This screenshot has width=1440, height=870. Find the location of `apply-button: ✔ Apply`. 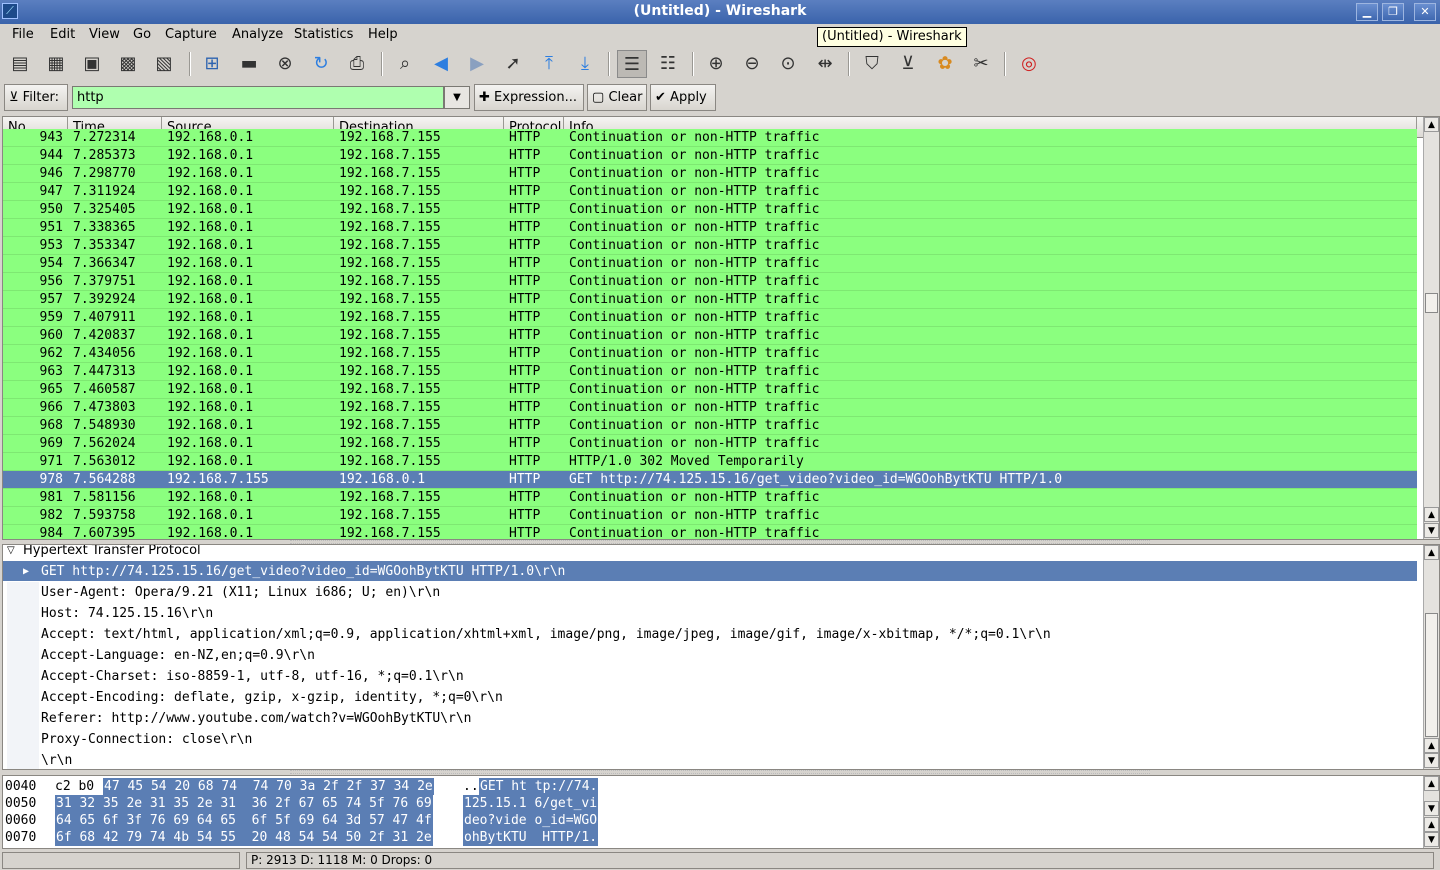

apply-button: ✔ Apply is located at coordinates (683, 97).